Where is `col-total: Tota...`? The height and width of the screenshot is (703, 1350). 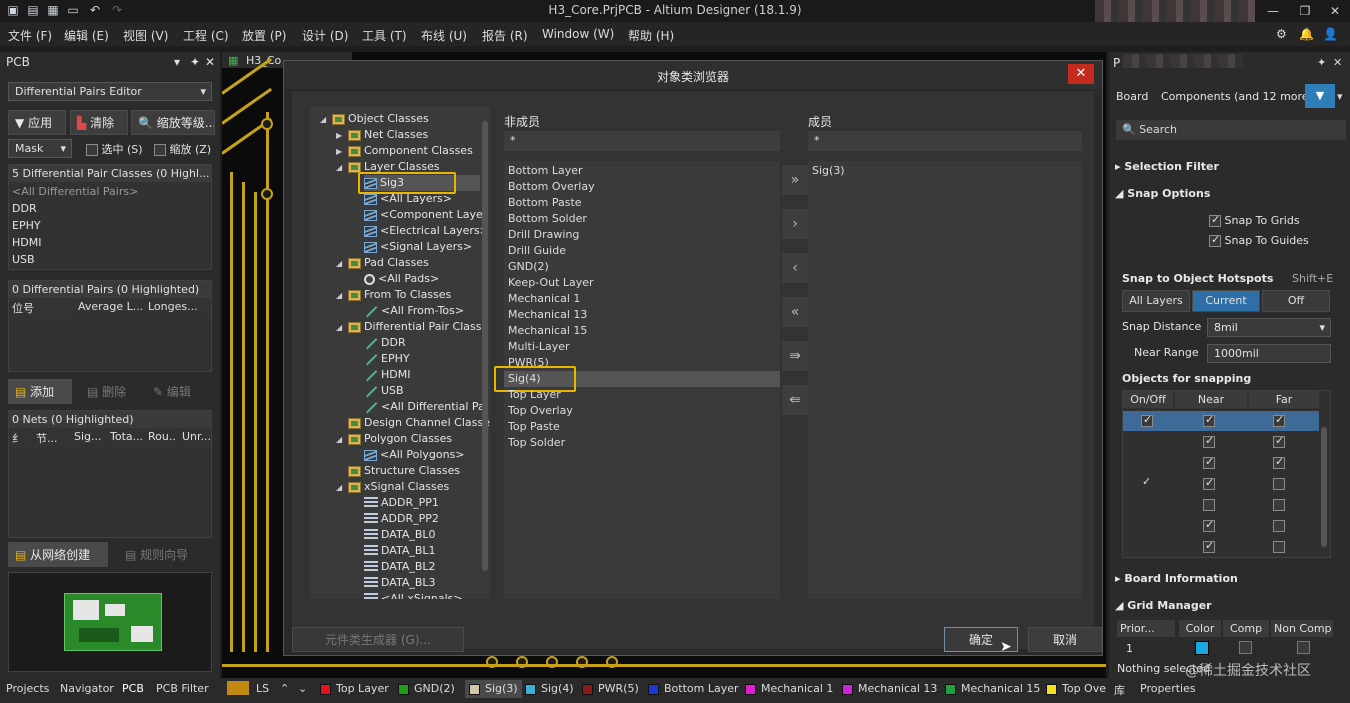
col-total: Tota... is located at coordinates (125, 436).